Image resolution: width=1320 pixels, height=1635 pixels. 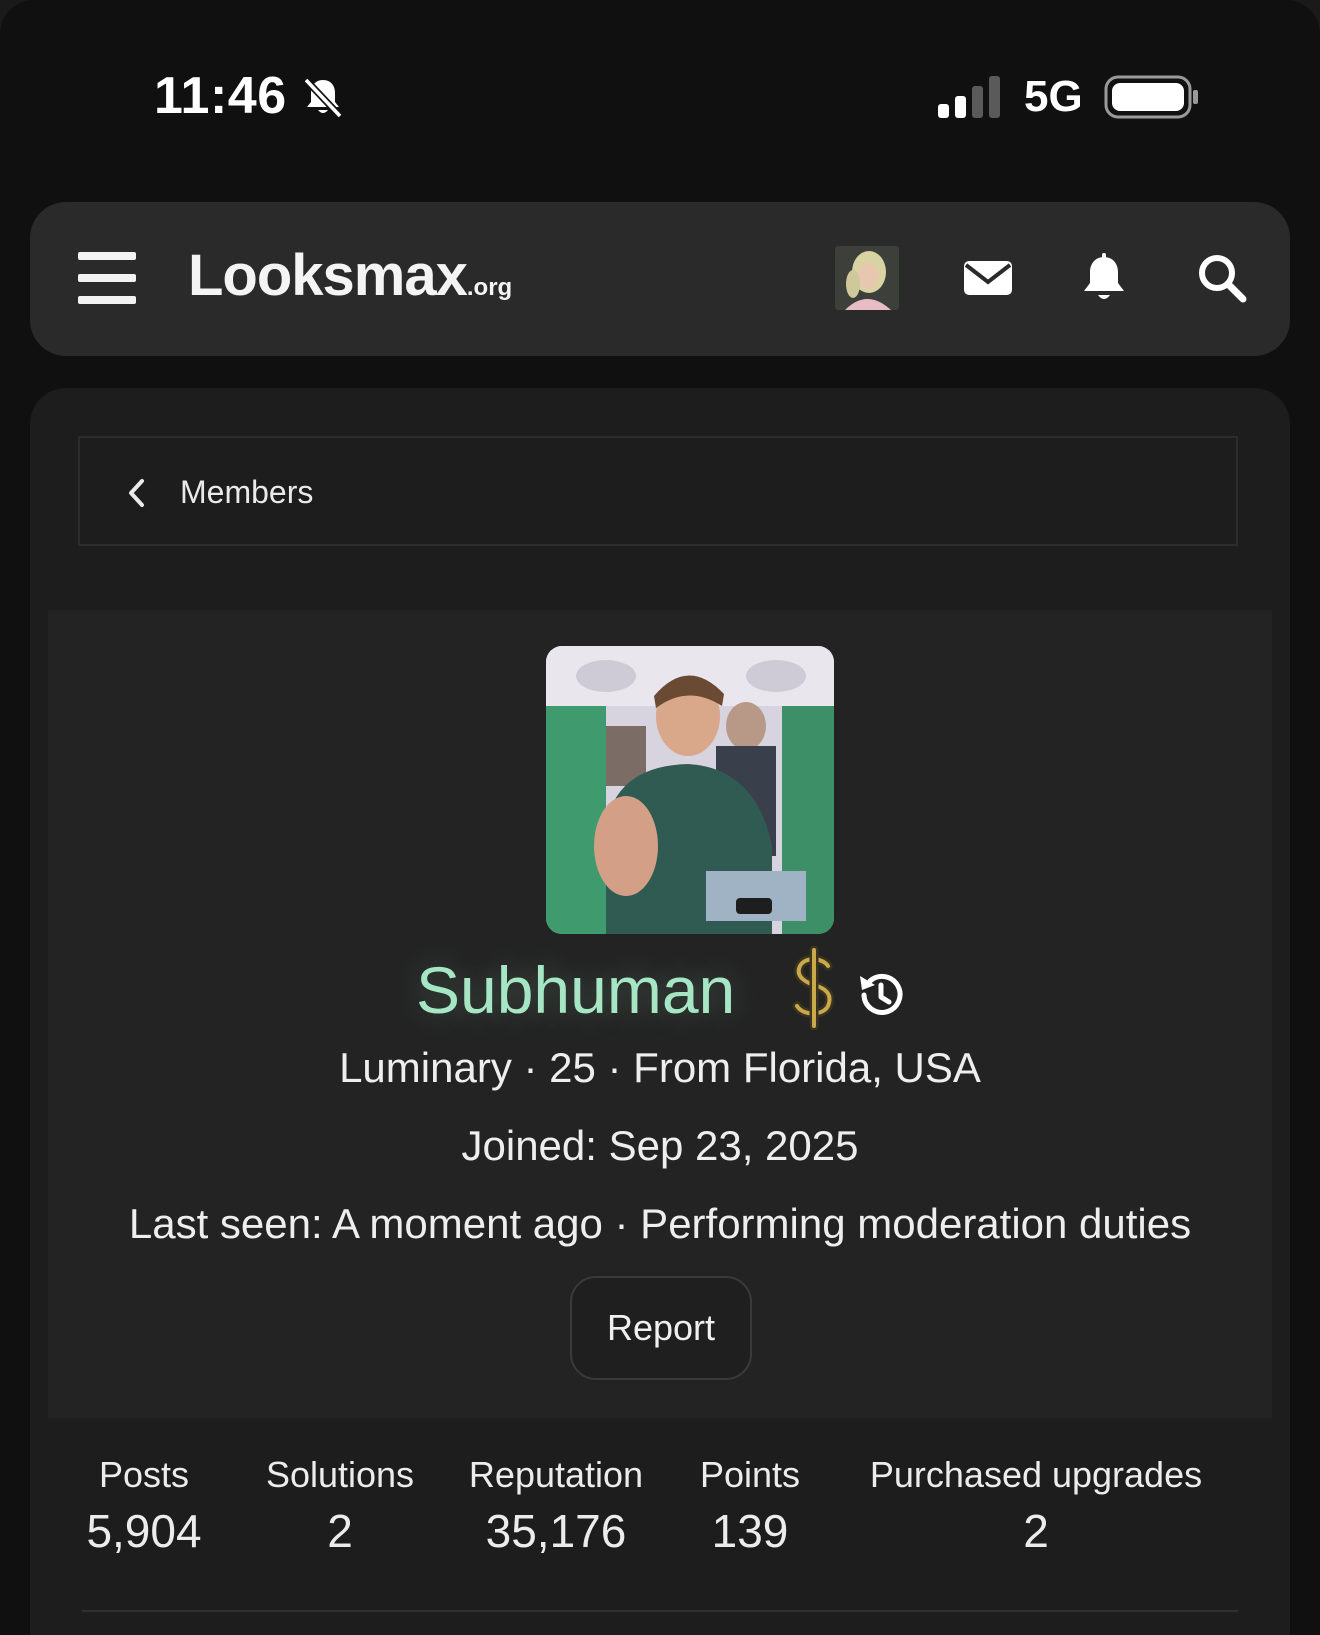 I want to click on breadcrumb: Members, so click(x=658, y=491).